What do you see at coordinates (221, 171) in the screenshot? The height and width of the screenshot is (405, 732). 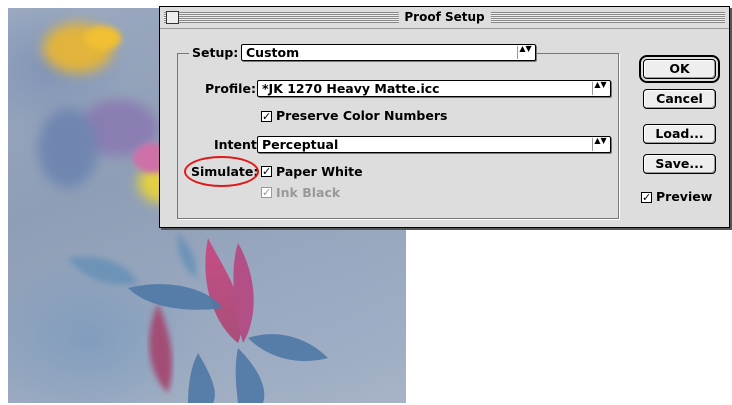 I see `annotation-circle` at bounding box center [221, 171].